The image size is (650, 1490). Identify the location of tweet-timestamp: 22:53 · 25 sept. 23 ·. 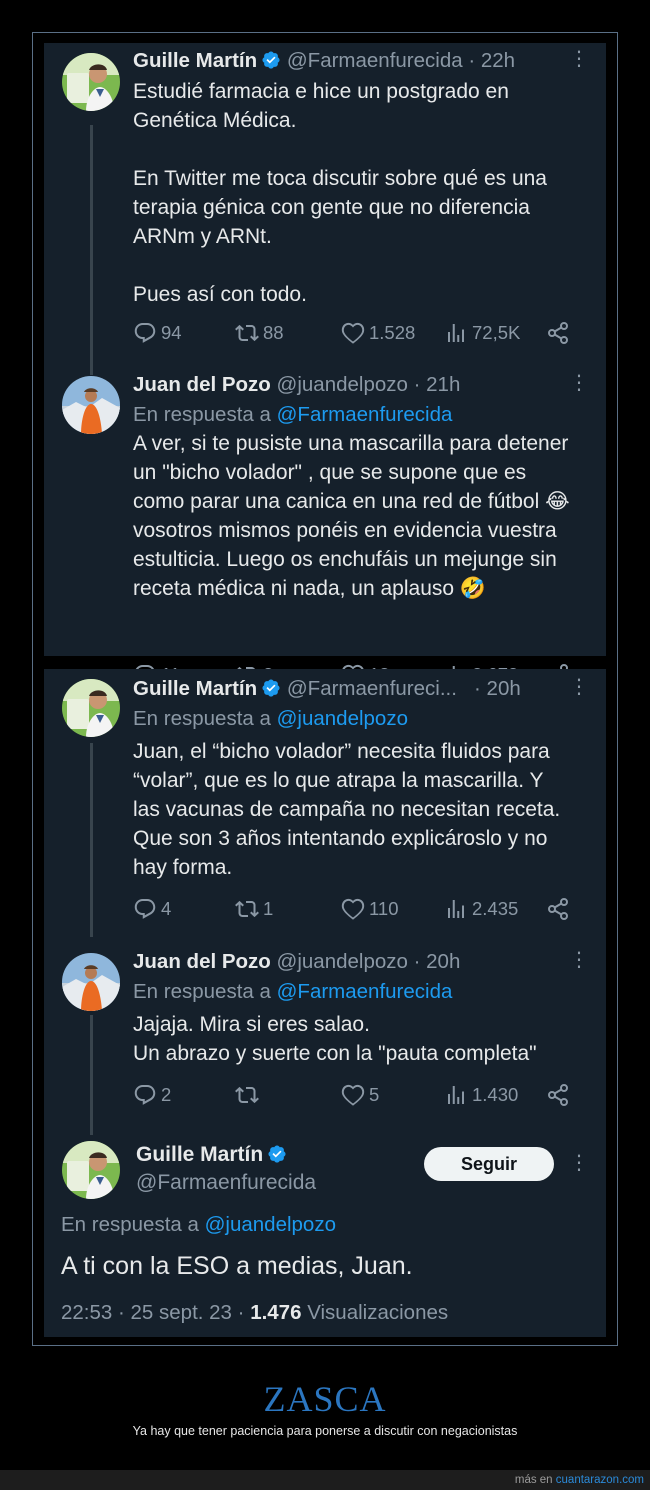
(152, 1312).